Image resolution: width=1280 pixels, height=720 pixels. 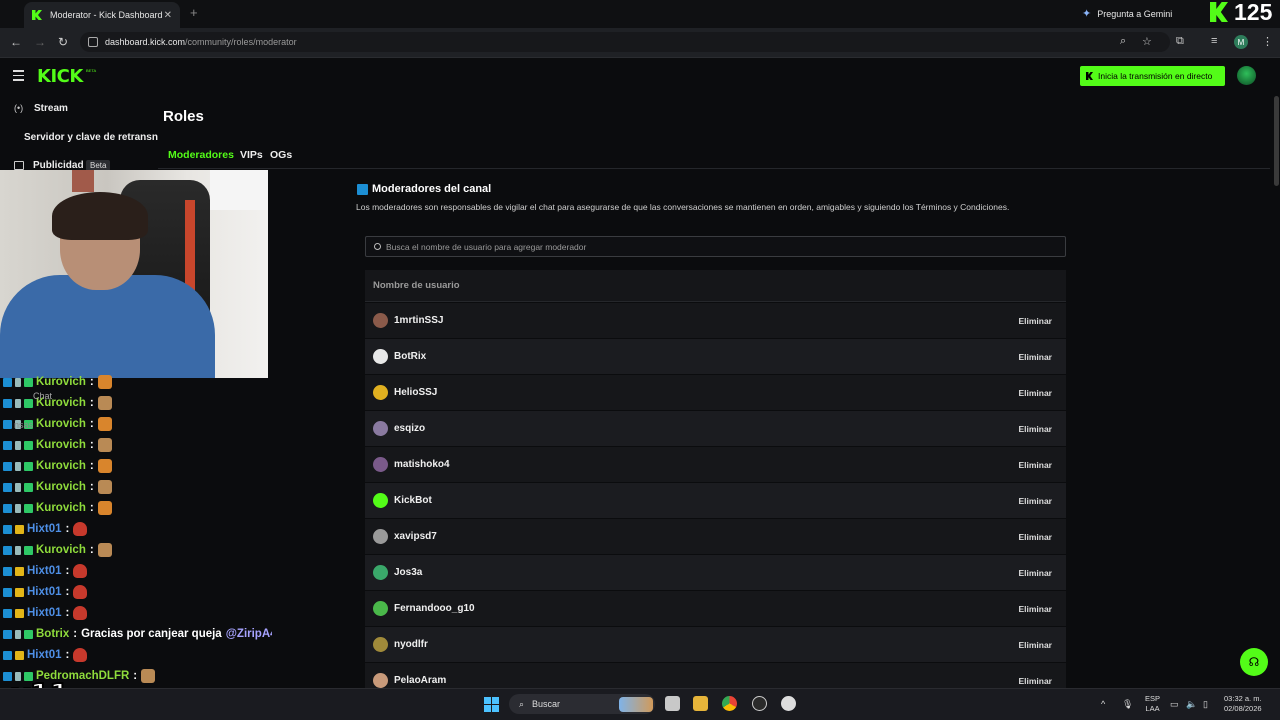 I want to click on tray-overflow-icon: ^, so click(x=1103, y=704).